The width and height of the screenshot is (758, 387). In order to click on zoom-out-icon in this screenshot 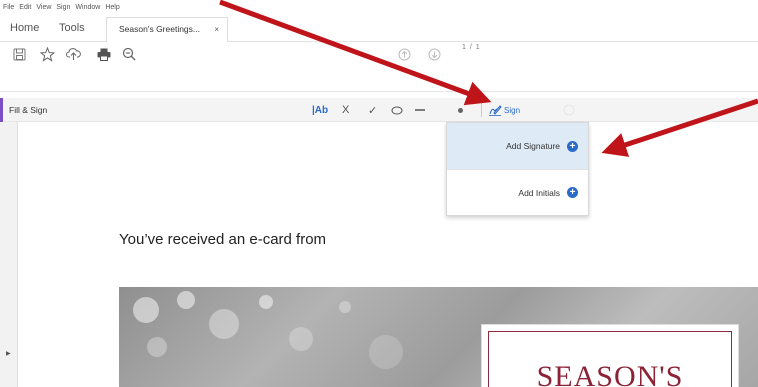, I will do `click(129, 54)`.